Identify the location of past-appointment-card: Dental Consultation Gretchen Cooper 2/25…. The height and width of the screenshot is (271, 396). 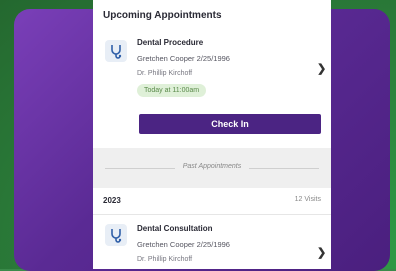
(212, 243).